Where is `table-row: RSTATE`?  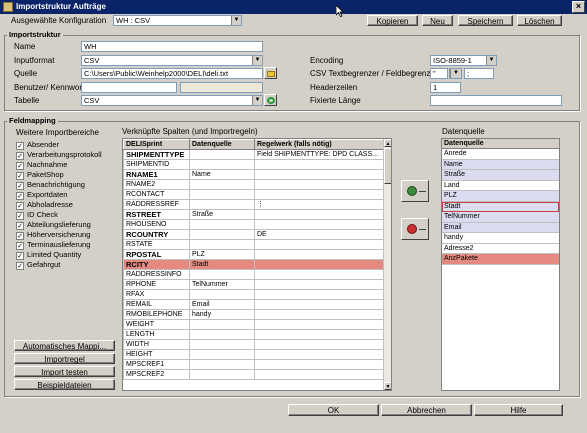 table-row: RSTATE is located at coordinates (254, 244).